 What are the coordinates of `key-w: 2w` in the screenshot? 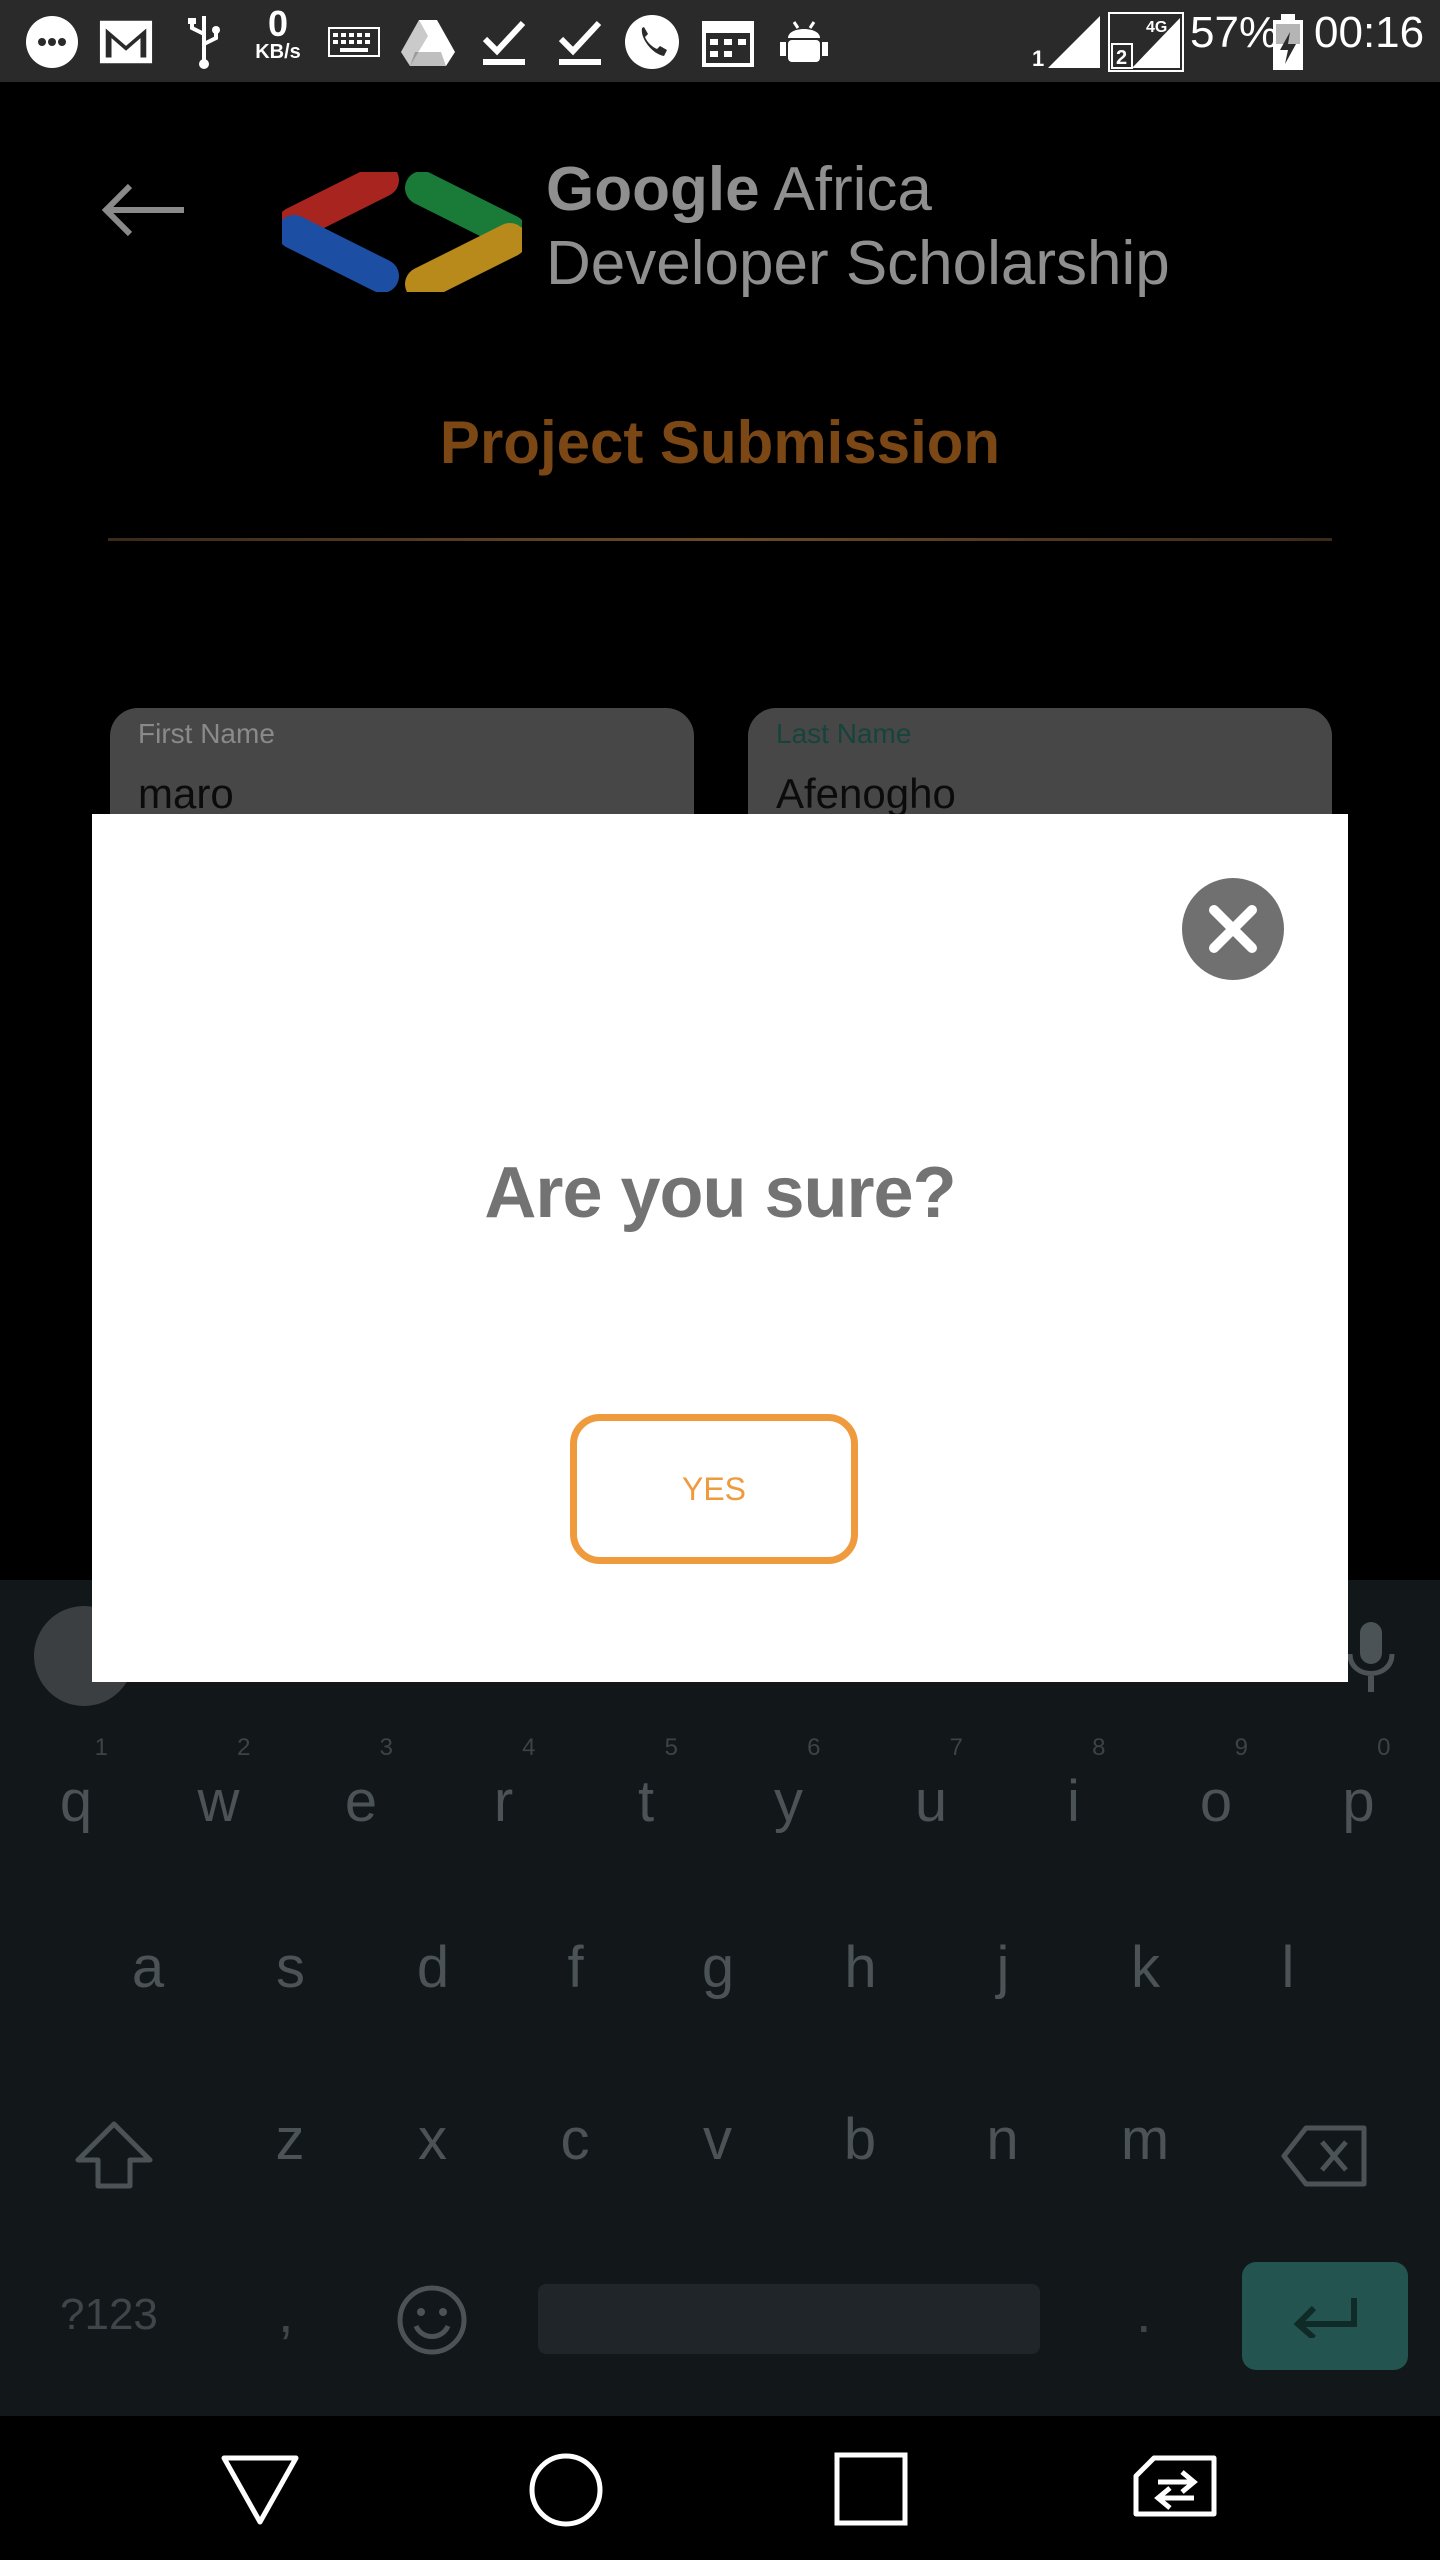 It's located at (219, 1784).